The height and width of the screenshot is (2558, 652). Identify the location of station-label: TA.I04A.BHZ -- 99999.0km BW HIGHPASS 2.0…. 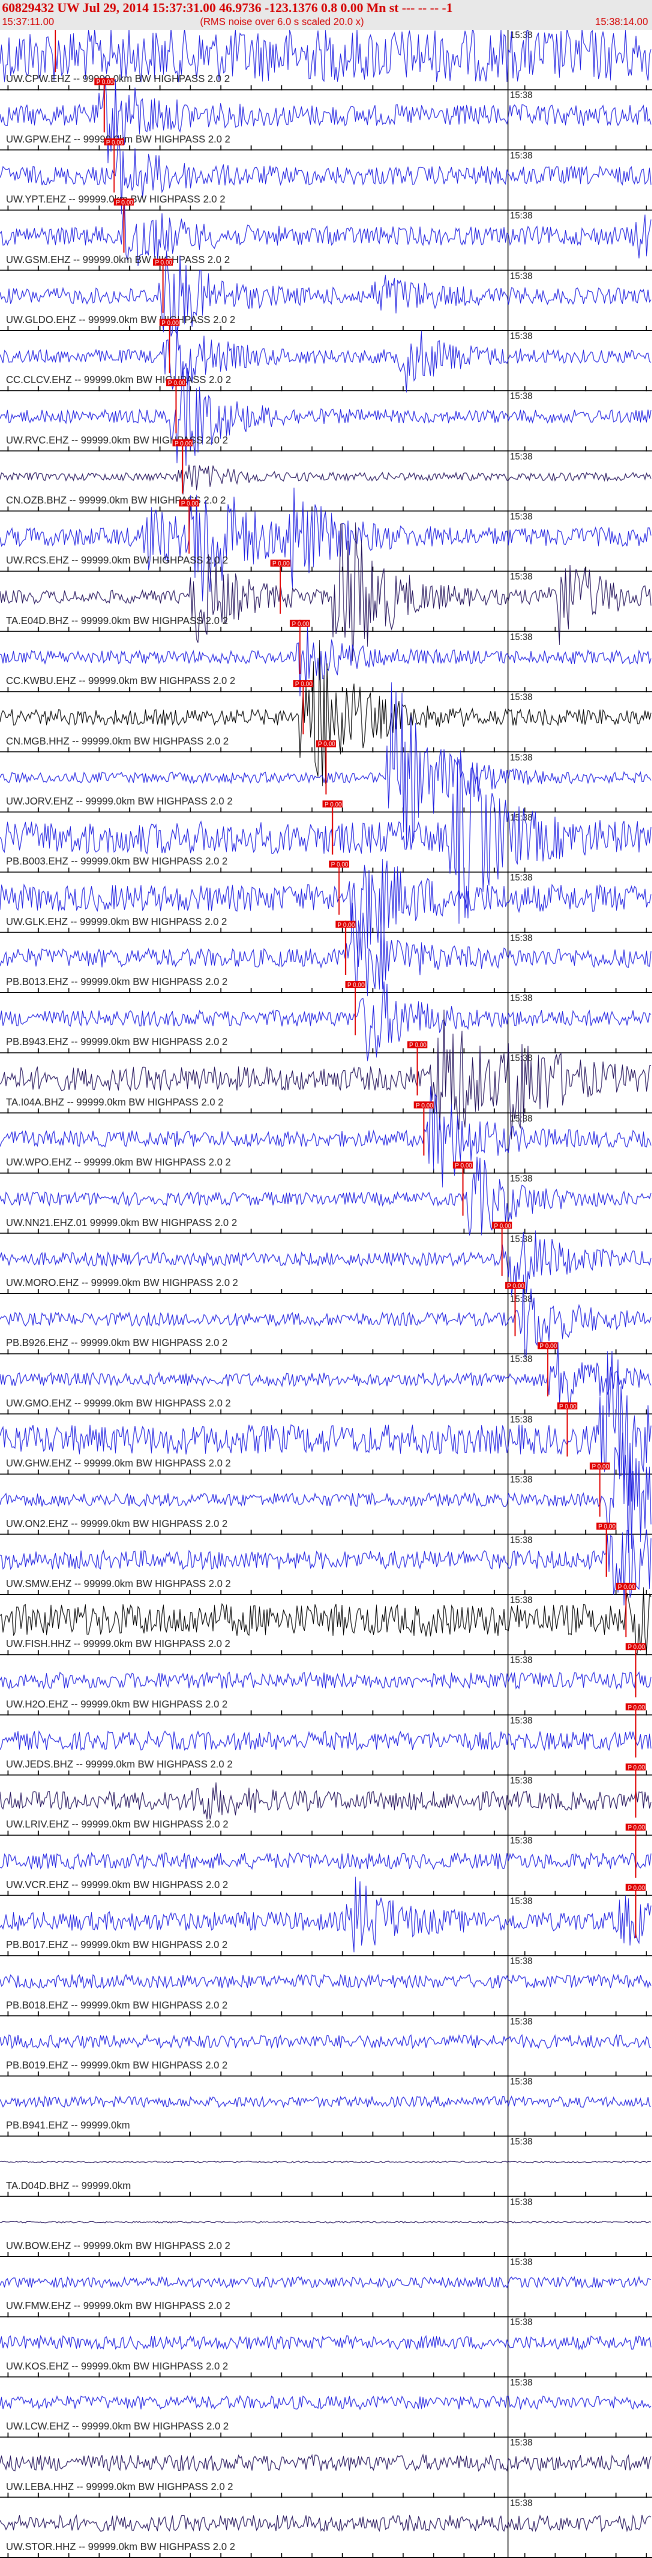
(115, 1102).